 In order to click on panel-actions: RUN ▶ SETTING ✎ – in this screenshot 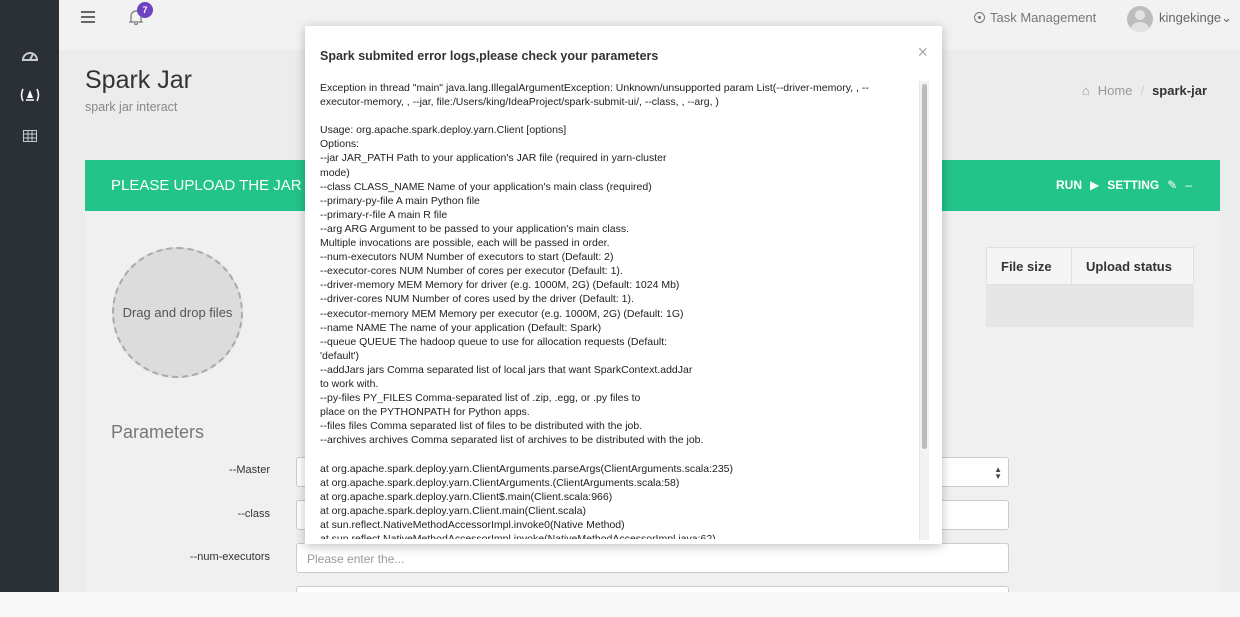, I will do `click(1124, 185)`.